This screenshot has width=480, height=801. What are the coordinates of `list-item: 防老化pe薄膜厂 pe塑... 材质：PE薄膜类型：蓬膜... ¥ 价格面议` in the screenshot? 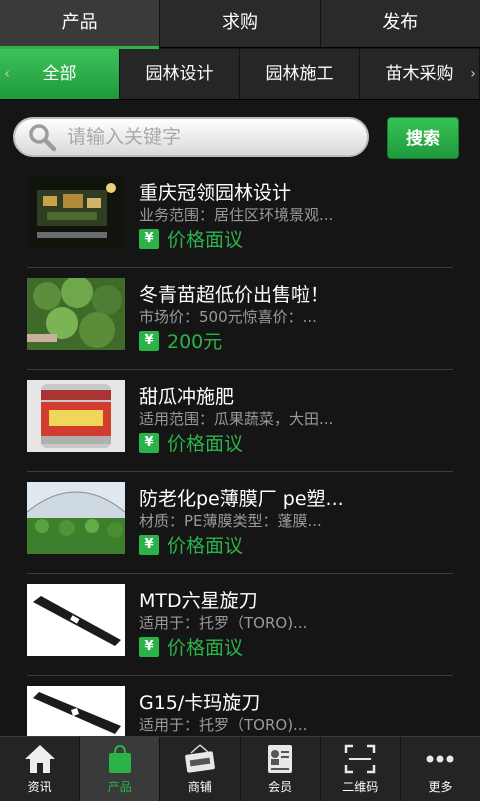 It's located at (240, 523).